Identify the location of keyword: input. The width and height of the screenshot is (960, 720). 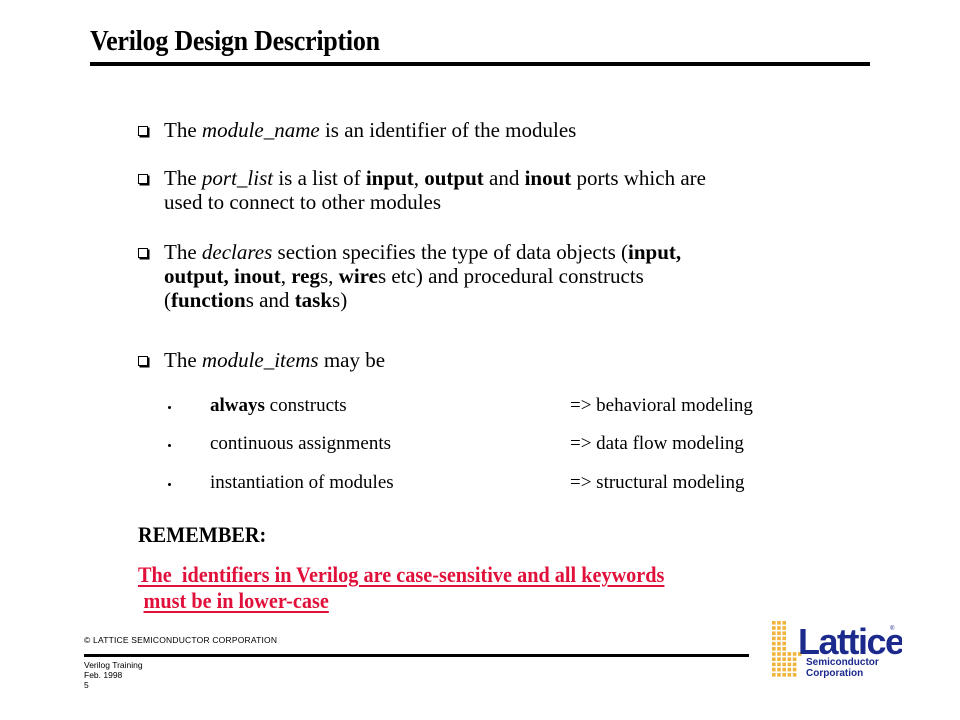
(389, 178).